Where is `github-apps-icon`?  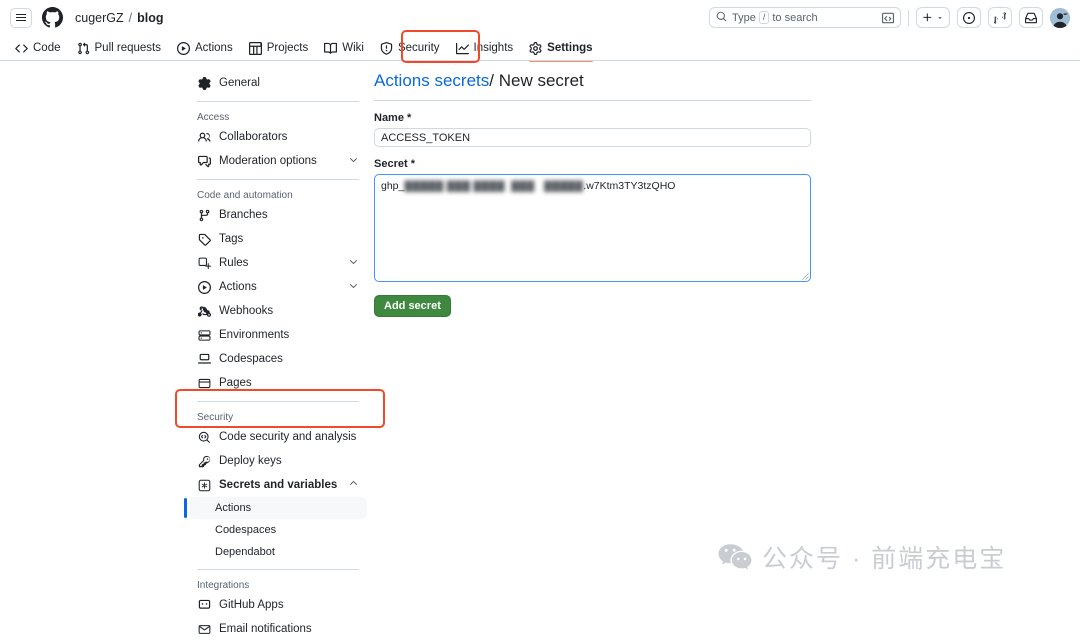
github-apps-icon is located at coordinates (204, 605).